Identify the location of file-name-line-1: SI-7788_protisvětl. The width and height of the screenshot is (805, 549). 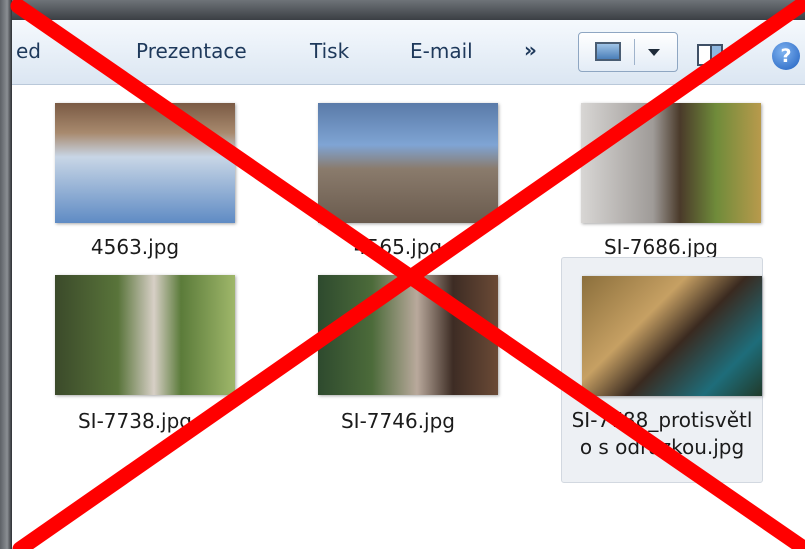
(662, 420).